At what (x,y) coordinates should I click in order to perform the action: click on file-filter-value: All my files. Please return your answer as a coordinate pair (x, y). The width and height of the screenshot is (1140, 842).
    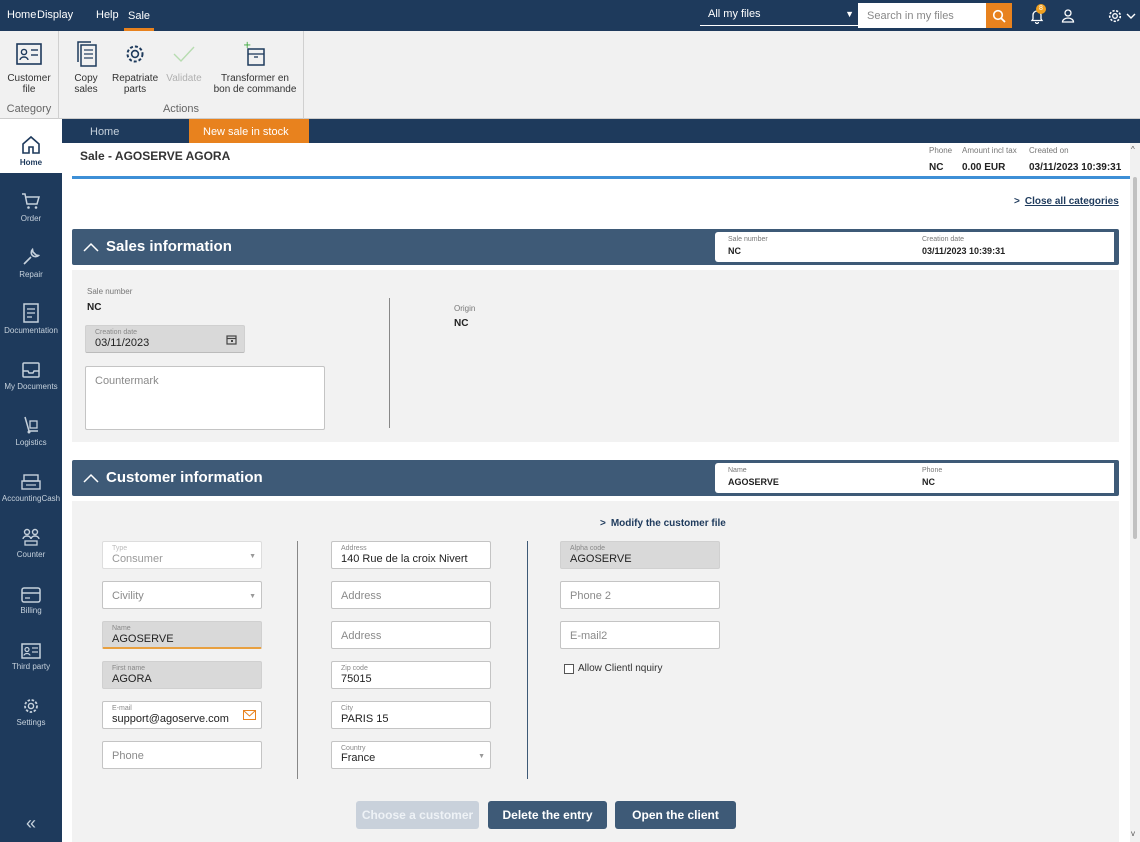
    Looking at the image, I should click on (734, 14).